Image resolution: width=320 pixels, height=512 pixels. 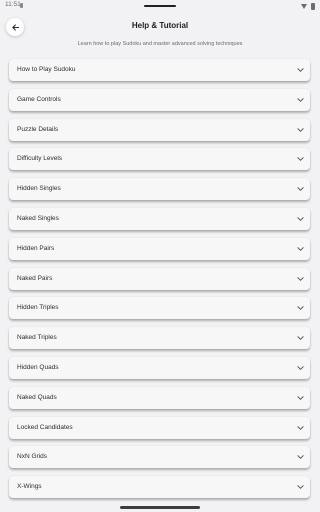 I want to click on topic-x-wings: X-Wings, so click(x=159, y=487).